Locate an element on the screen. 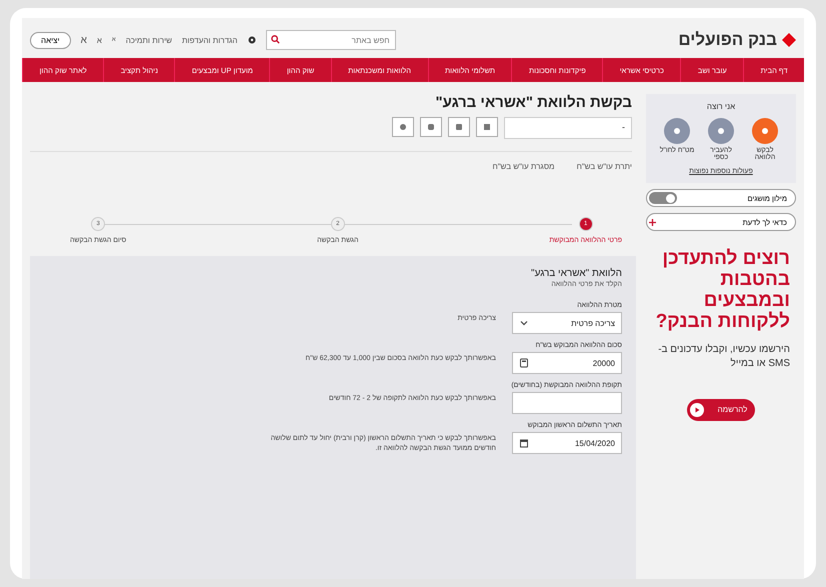 This screenshot has width=826, height=587. plus-icon is located at coordinates (652, 222).